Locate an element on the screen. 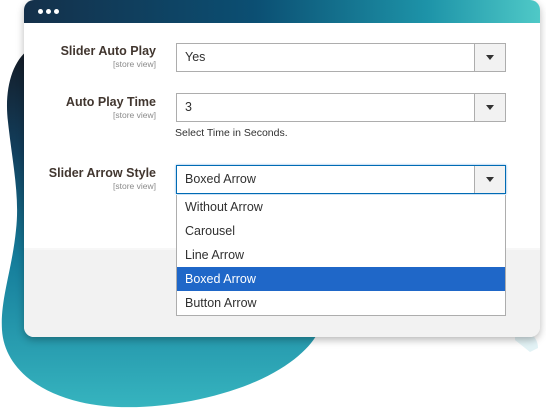 Image resolution: width=546 pixels, height=418 pixels. window-controls is located at coordinates (50, 11).